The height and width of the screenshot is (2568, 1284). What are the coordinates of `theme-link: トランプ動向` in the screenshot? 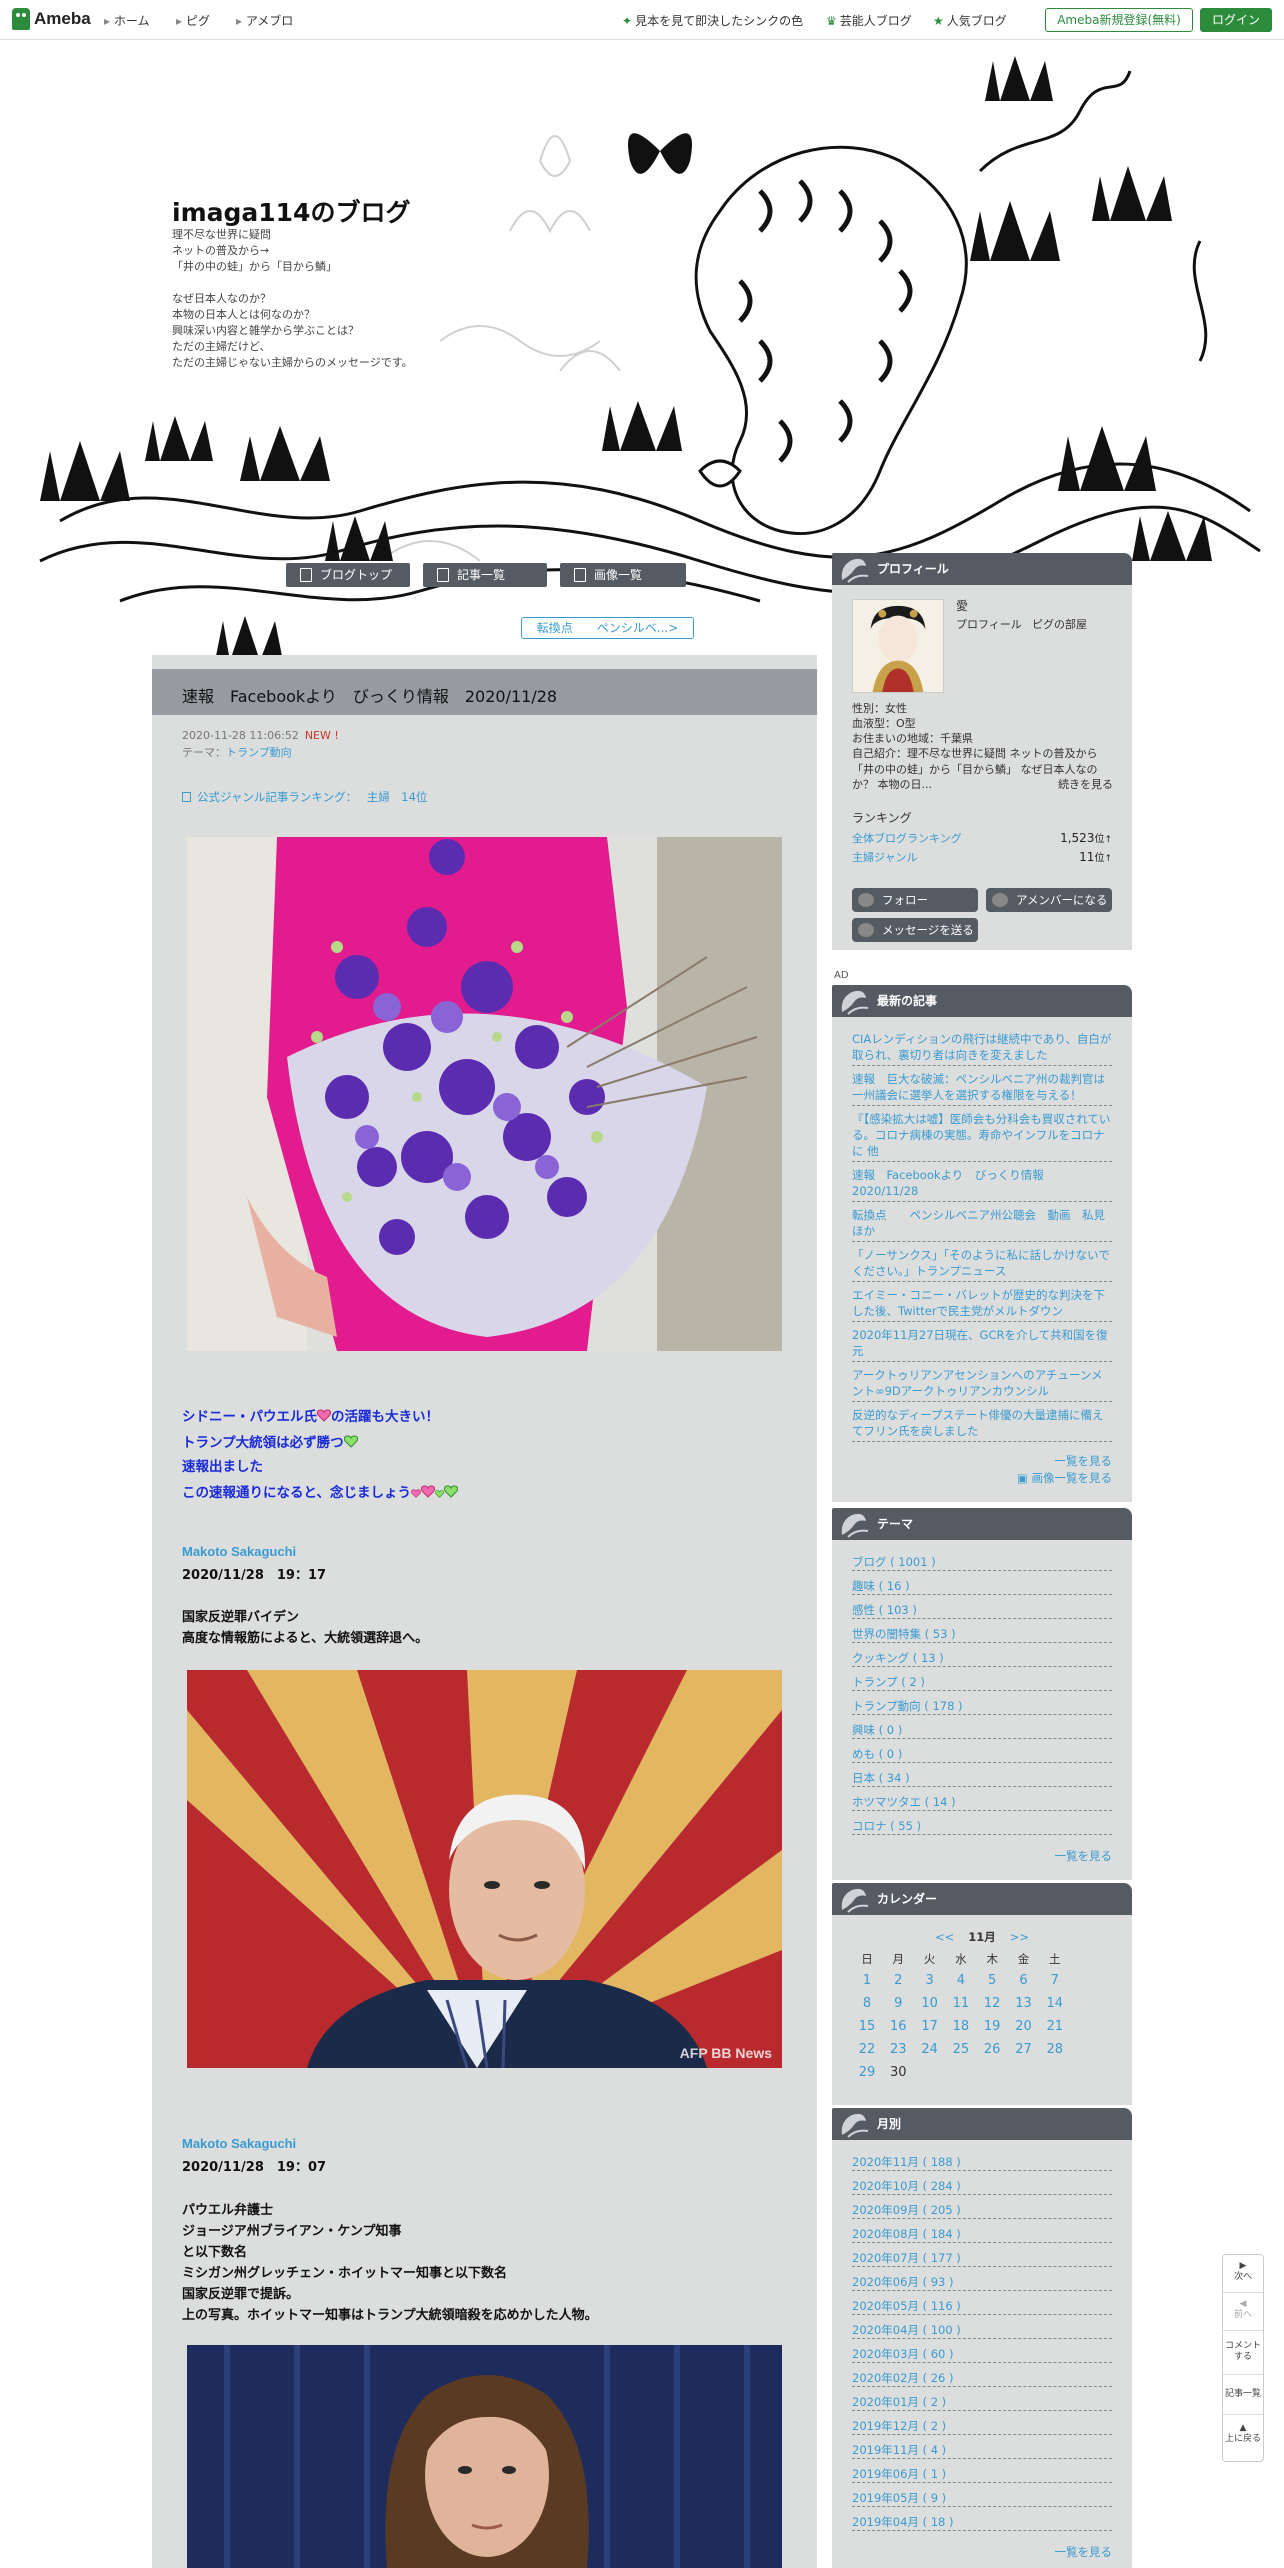 It's located at (259, 752).